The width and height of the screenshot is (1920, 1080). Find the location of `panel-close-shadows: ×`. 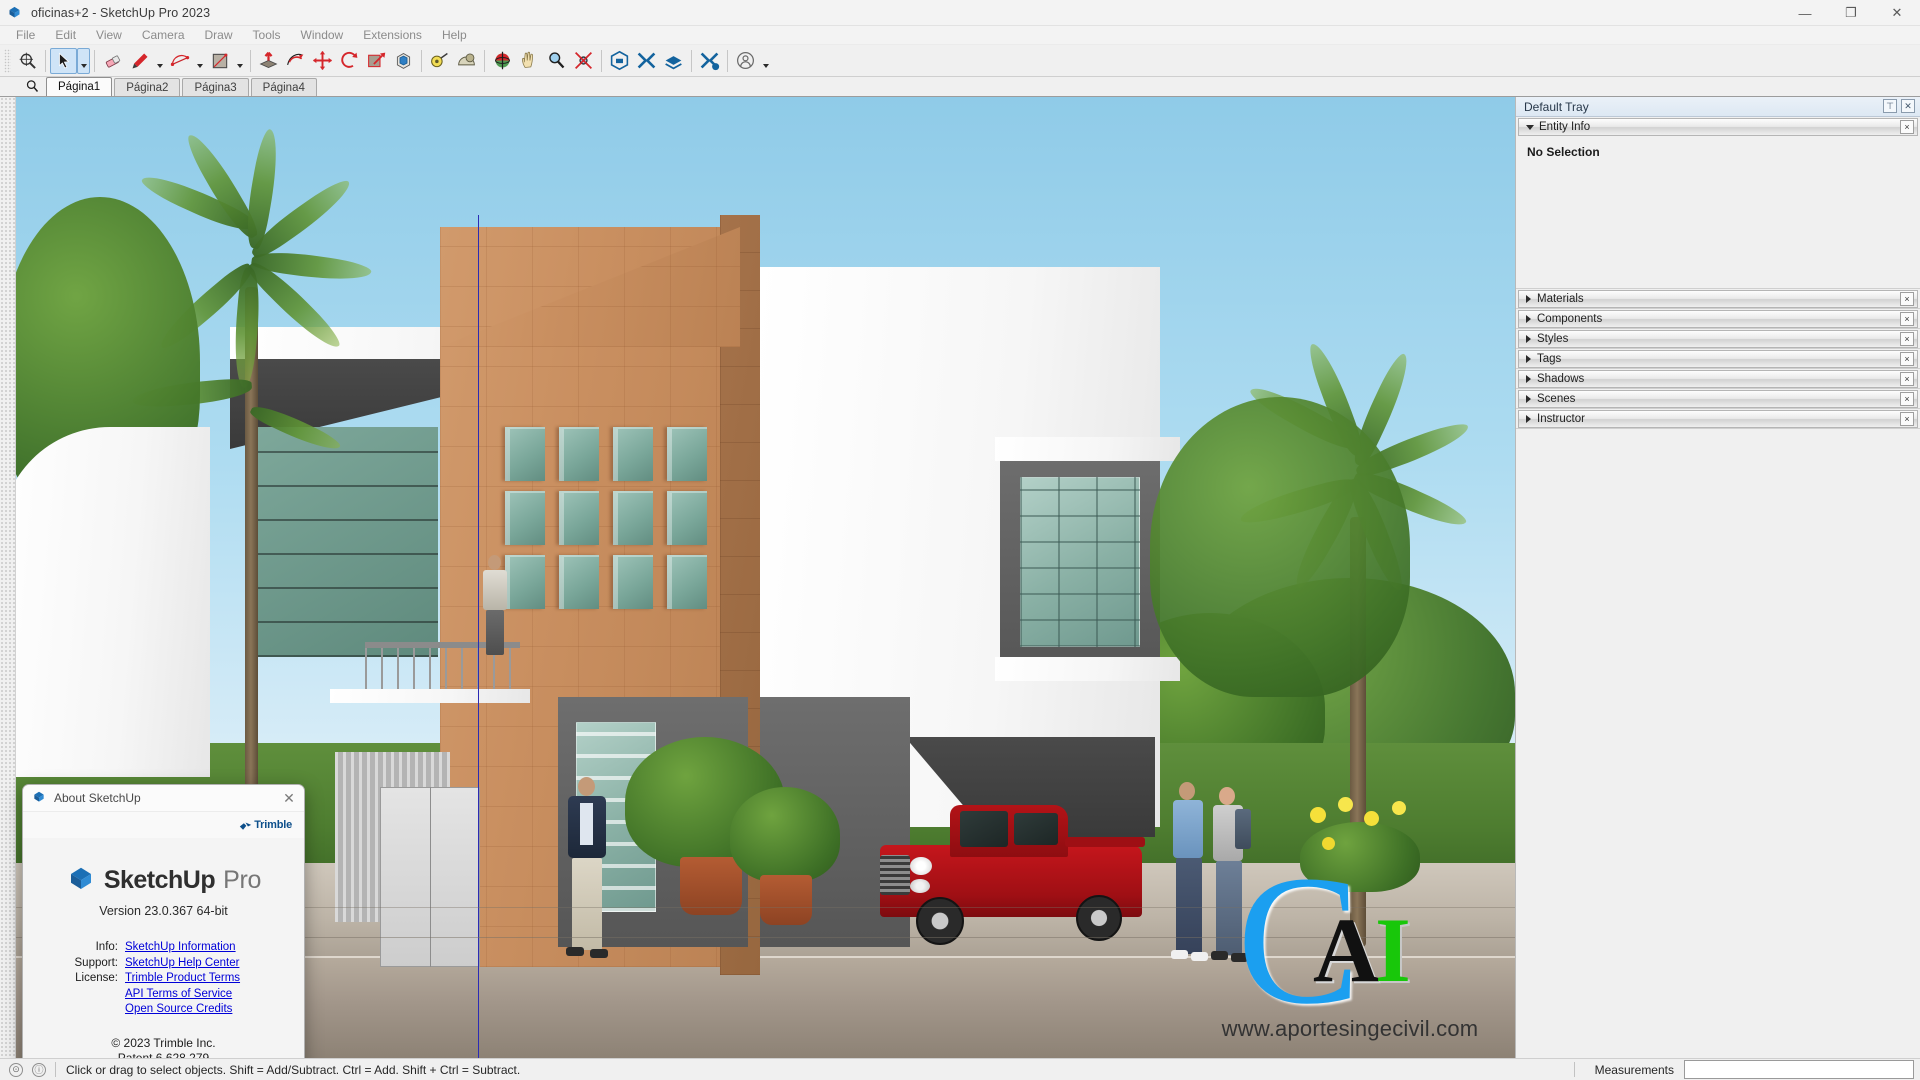

panel-close-shadows: × is located at coordinates (1907, 379).